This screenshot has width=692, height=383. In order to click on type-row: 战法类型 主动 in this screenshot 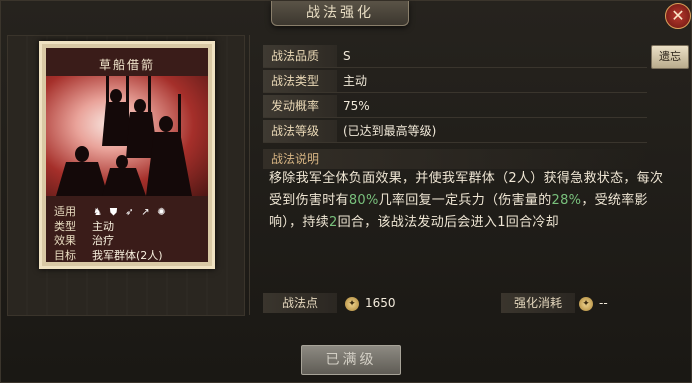, I will do `click(455, 81)`.